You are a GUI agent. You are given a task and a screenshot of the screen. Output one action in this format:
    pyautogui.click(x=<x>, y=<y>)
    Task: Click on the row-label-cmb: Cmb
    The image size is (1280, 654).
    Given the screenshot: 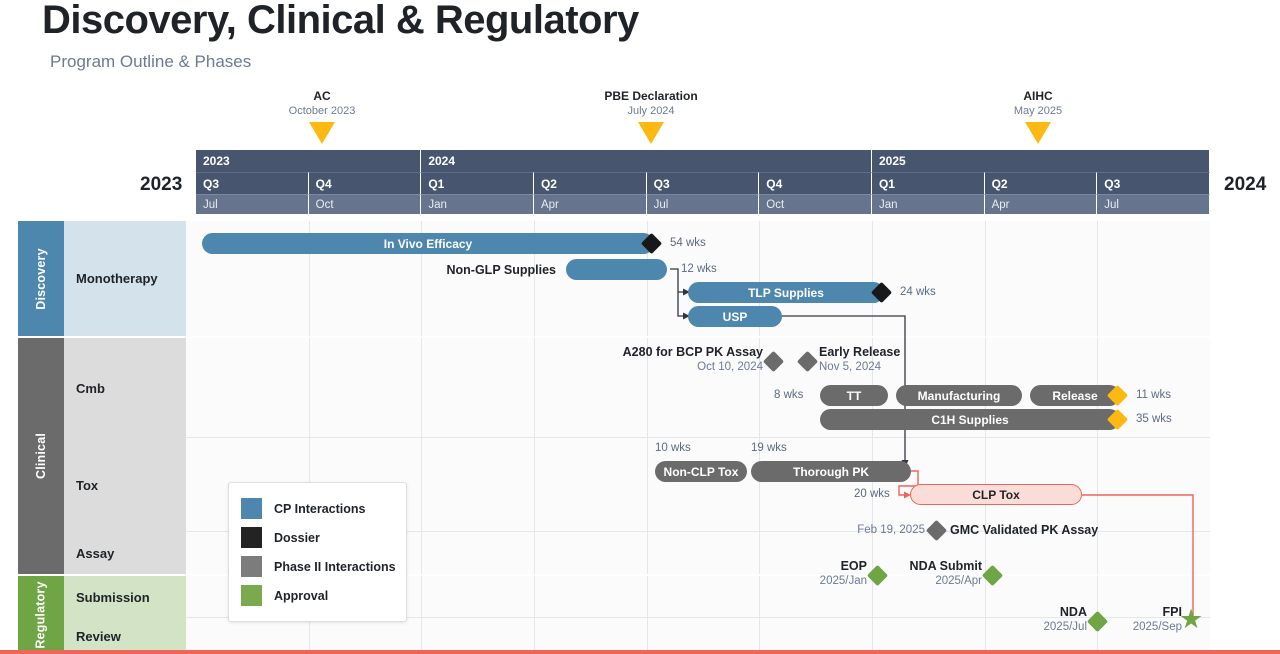 What is the action you would take?
    pyautogui.click(x=125, y=388)
    